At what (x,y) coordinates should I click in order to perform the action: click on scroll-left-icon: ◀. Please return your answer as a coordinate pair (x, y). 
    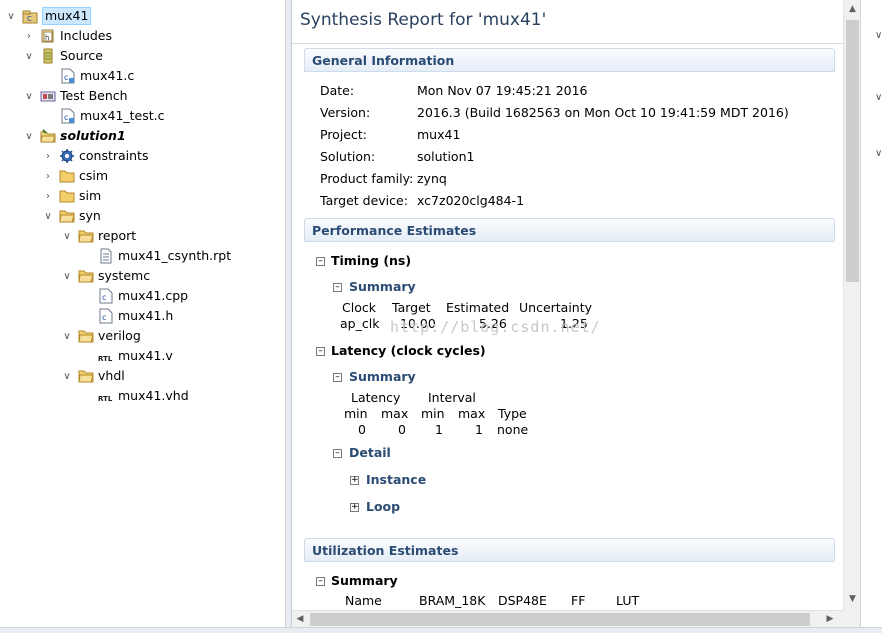
    Looking at the image, I should click on (300, 619).